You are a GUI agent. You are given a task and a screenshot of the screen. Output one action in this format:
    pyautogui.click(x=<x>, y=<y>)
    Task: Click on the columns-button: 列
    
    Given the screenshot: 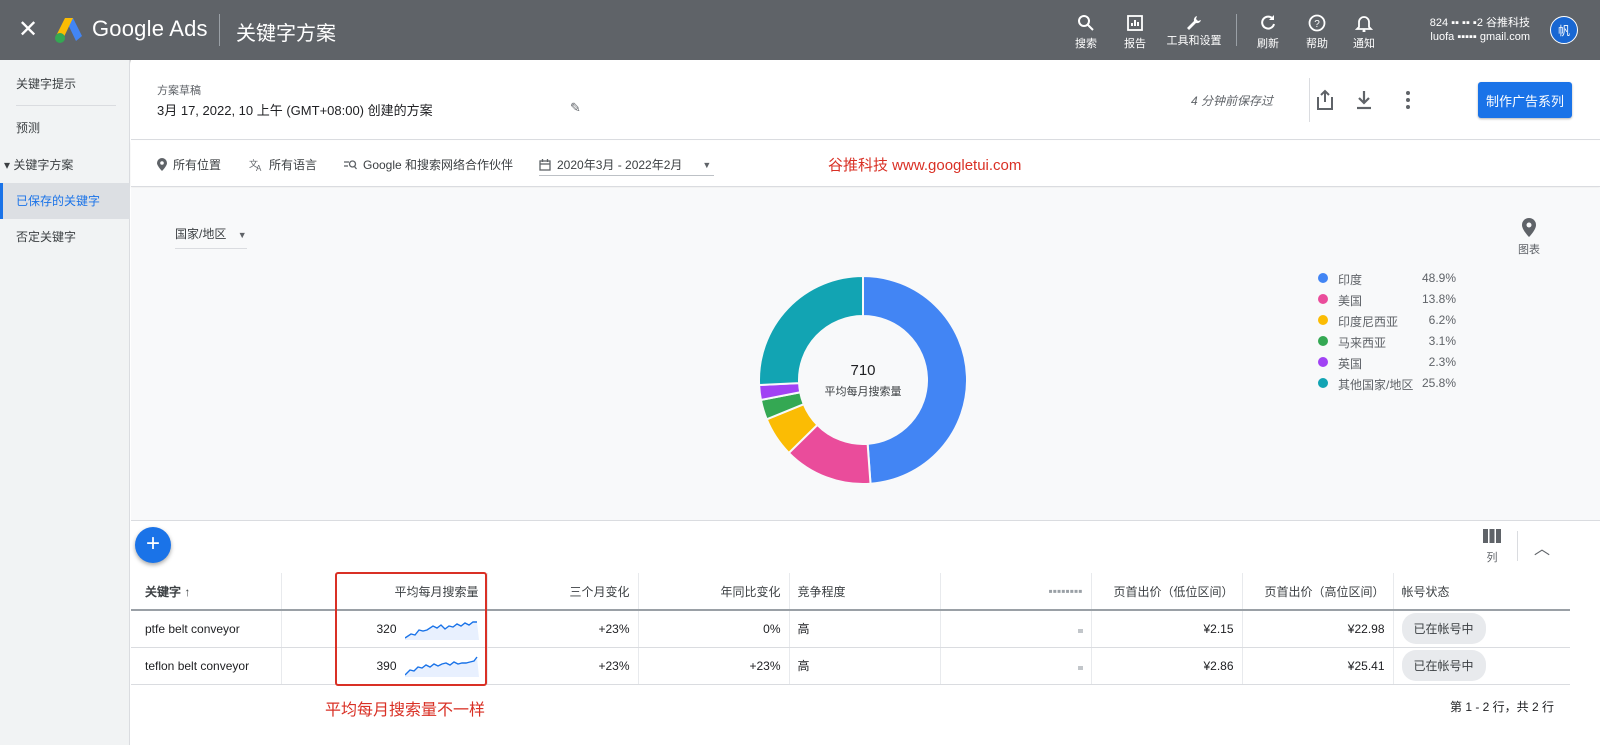 What is the action you would take?
    pyautogui.click(x=1492, y=547)
    